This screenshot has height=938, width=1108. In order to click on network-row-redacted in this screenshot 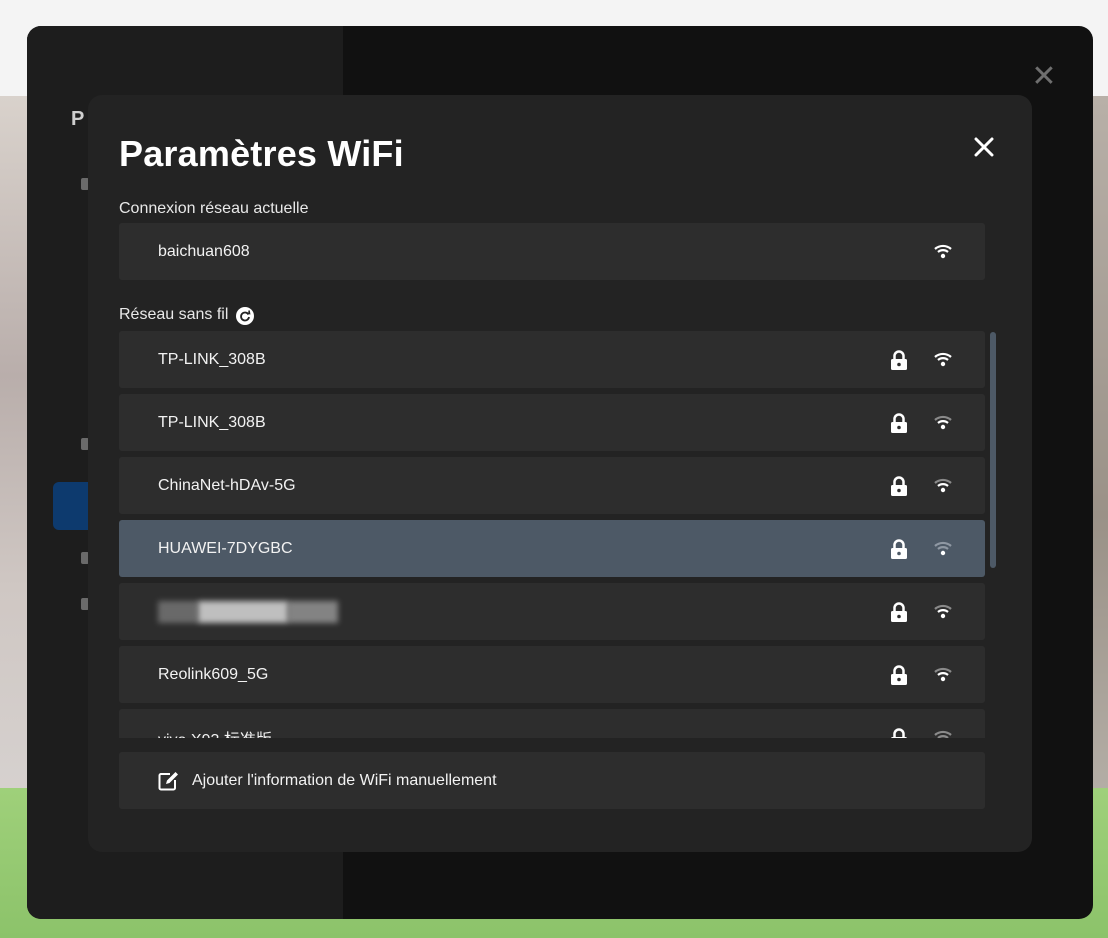, I will do `click(552, 611)`.